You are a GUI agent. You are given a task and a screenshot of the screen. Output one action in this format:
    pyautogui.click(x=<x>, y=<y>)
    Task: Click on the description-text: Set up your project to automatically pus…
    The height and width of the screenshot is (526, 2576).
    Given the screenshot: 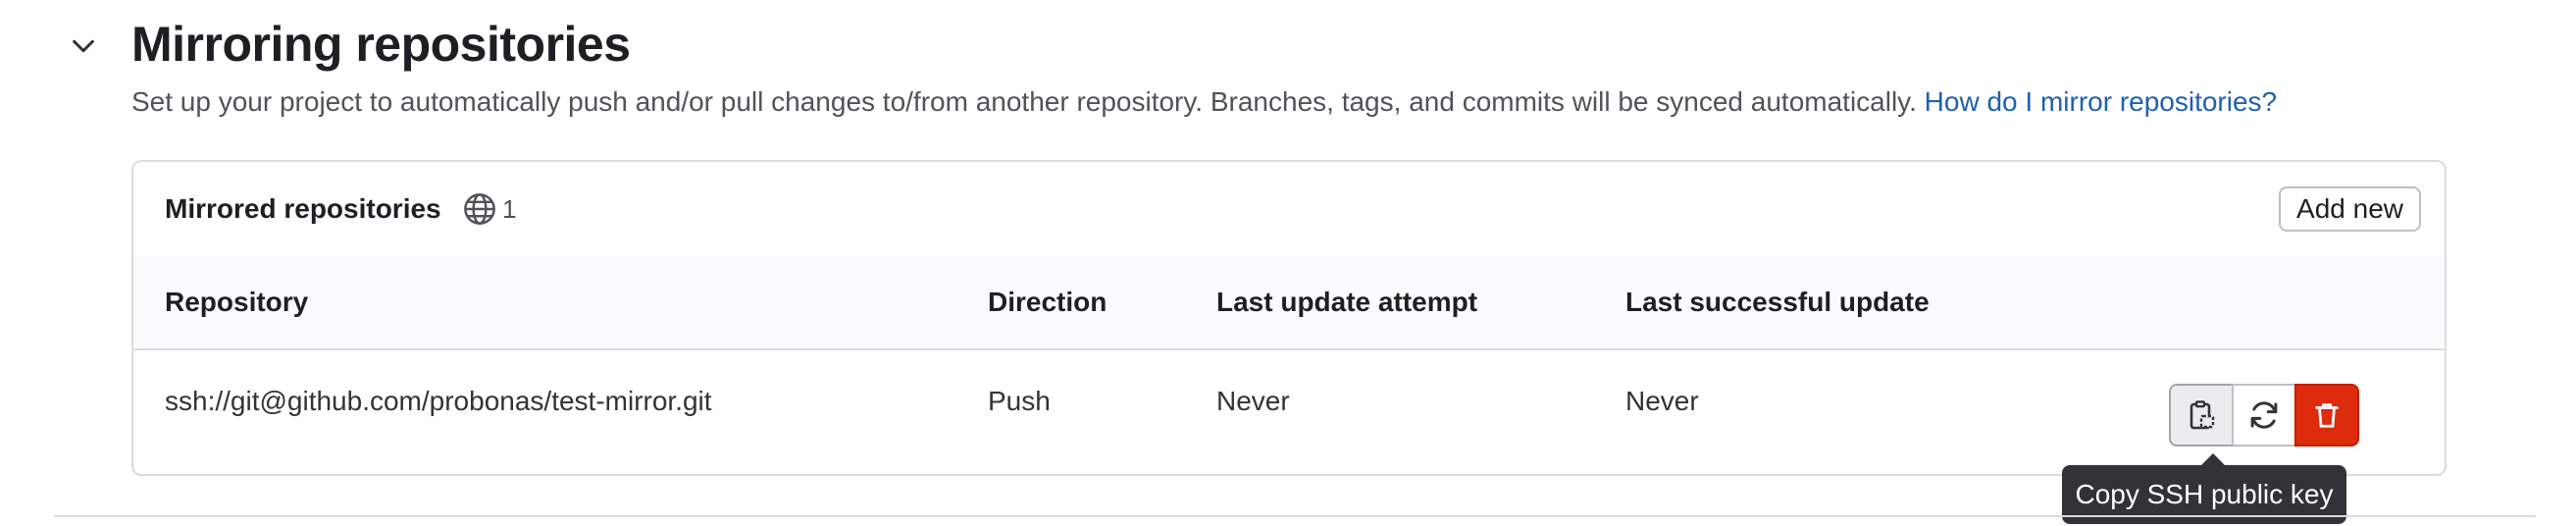 What is the action you would take?
    pyautogui.click(x=1024, y=102)
    